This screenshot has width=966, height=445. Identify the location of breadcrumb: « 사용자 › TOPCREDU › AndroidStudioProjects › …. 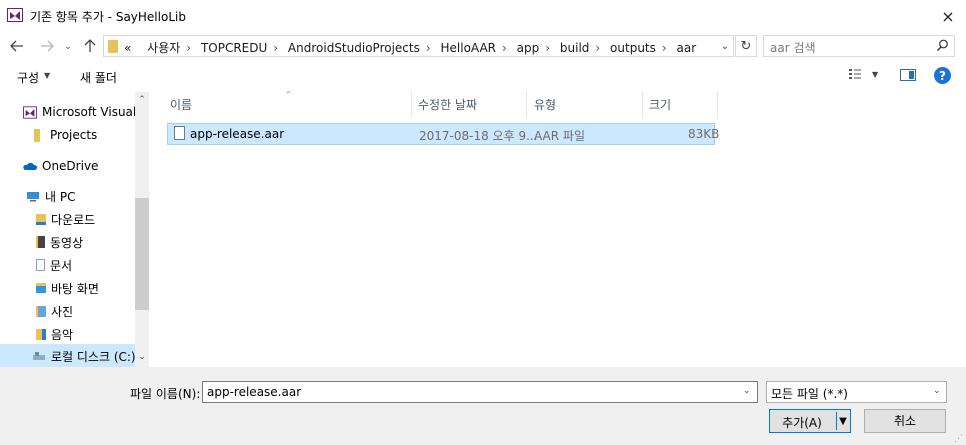
(410, 48).